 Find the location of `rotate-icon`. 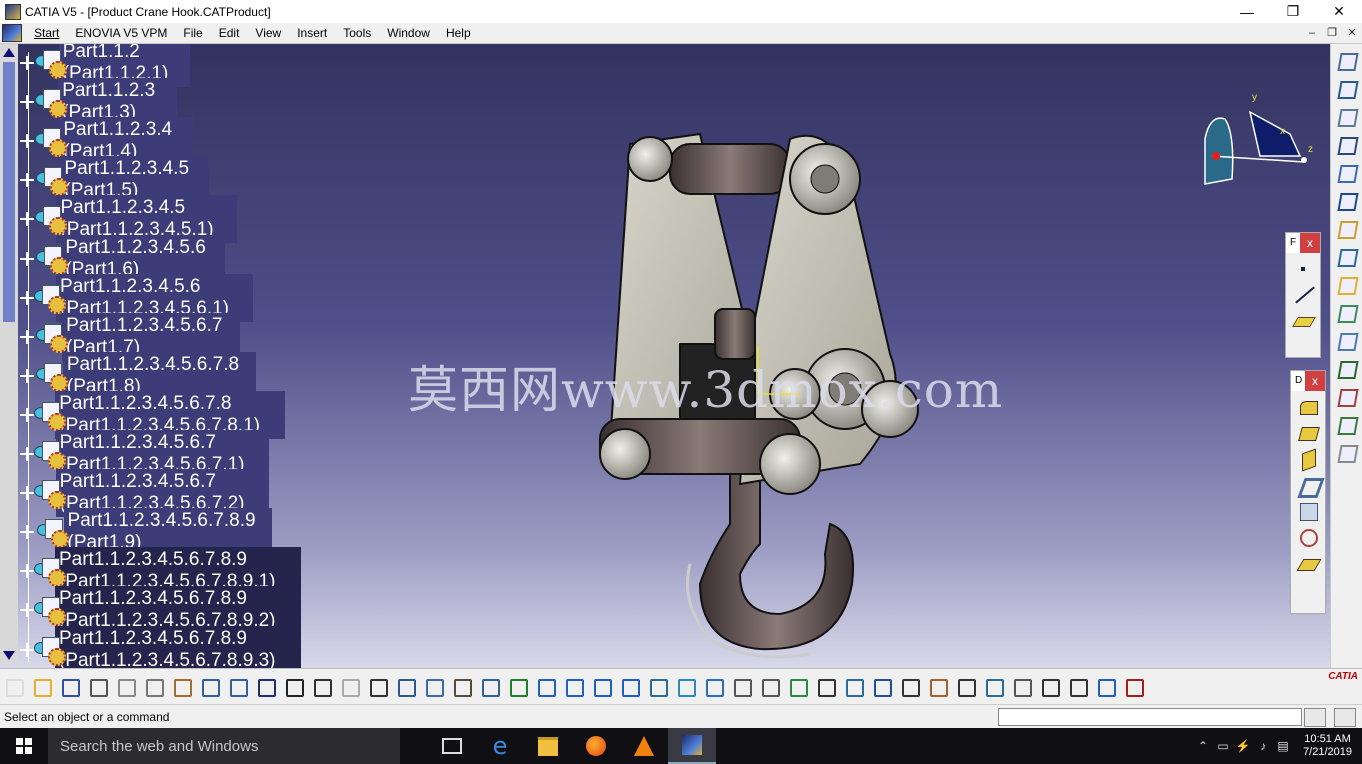

rotate-icon is located at coordinates (574, 687).